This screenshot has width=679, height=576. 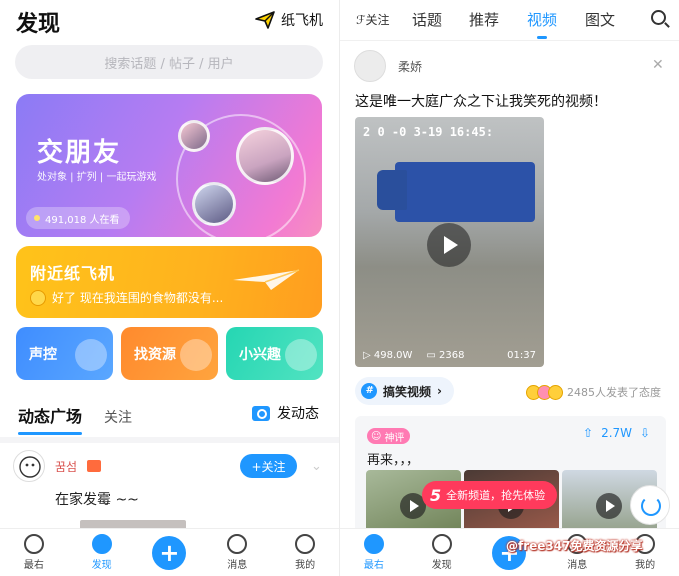 I want to click on reactions: 2485人发表了态度, so click(x=593, y=392).